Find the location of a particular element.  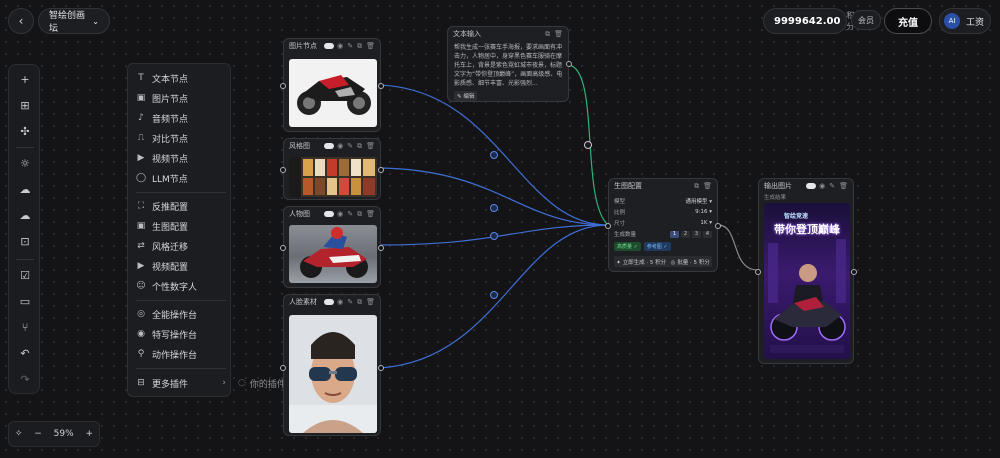

scan-icon: ⛶ is located at coordinates (141, 206).